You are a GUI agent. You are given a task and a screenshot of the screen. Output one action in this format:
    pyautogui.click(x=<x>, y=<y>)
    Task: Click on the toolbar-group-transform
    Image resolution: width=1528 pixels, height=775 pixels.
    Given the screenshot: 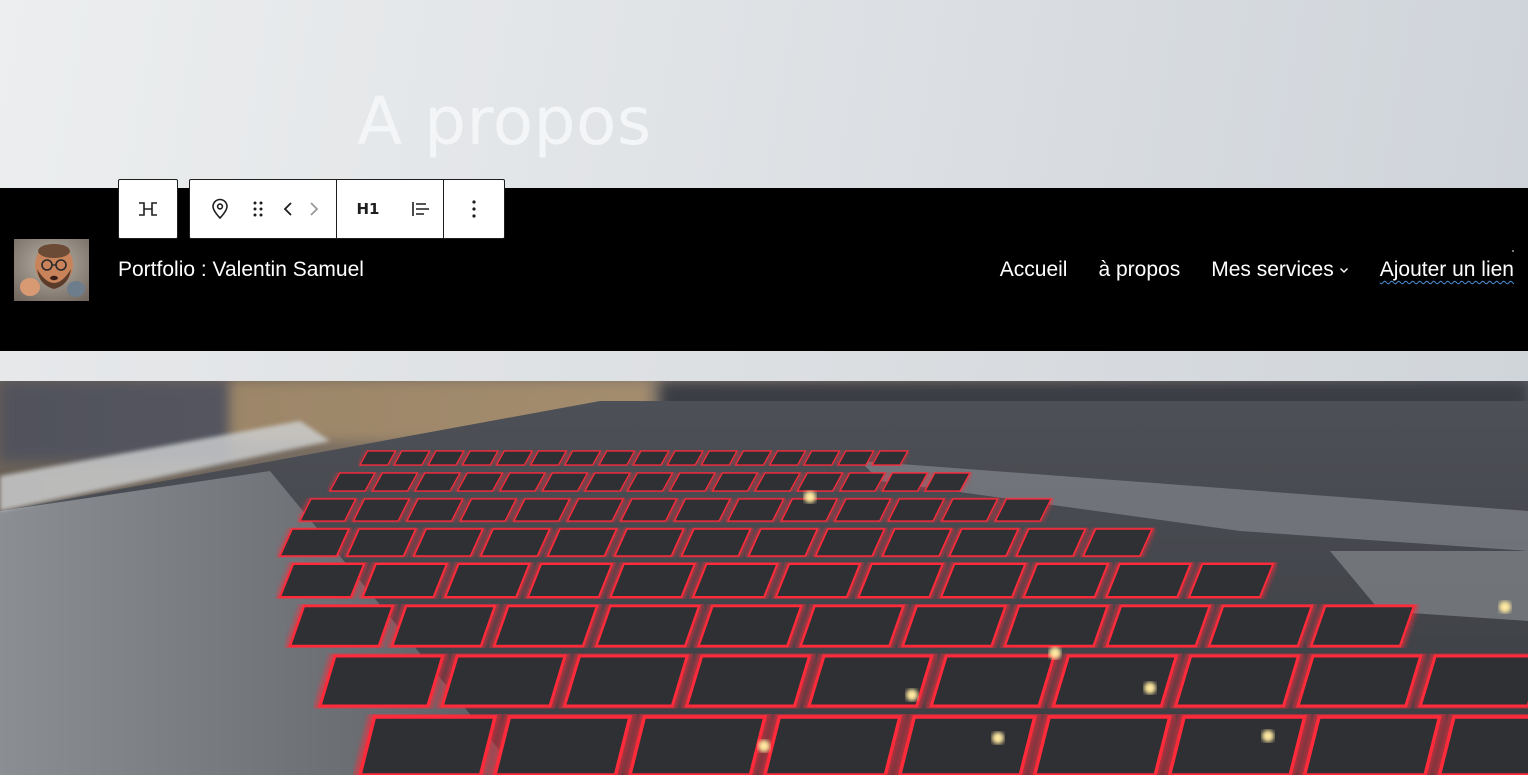 What is the action you would take?
    pyautogui.click(x=148, y=209)
    